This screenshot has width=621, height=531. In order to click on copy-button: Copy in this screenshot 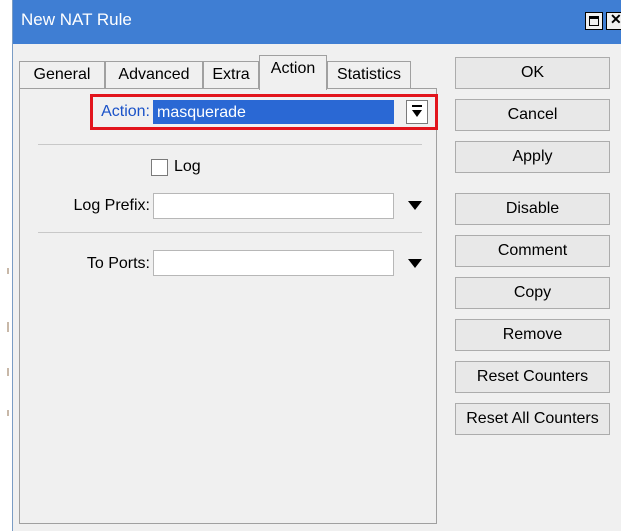, I will do `click(532, 293)`.